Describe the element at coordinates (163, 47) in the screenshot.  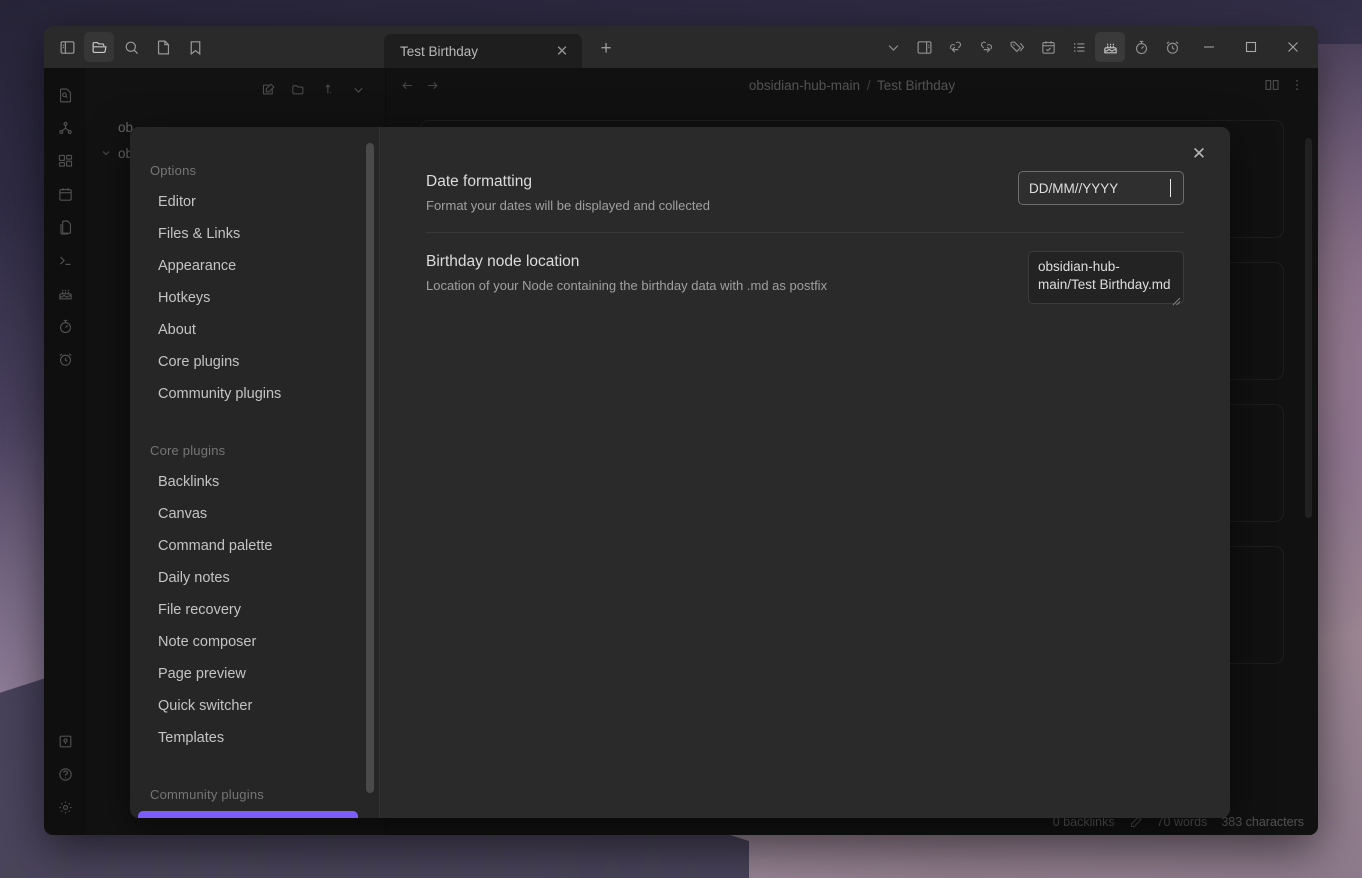
I see `file-icon` at that location.